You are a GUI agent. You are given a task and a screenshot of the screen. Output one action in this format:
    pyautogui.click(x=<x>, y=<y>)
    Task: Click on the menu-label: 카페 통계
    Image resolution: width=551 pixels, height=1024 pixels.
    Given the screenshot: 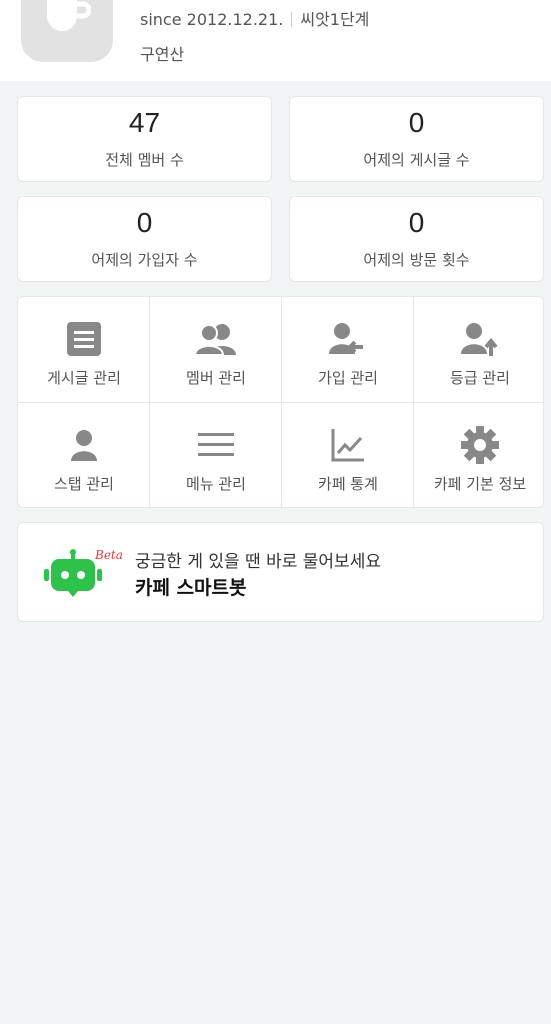 What is the action you would take?
    pyautogui.click(x=348, y=484)
    